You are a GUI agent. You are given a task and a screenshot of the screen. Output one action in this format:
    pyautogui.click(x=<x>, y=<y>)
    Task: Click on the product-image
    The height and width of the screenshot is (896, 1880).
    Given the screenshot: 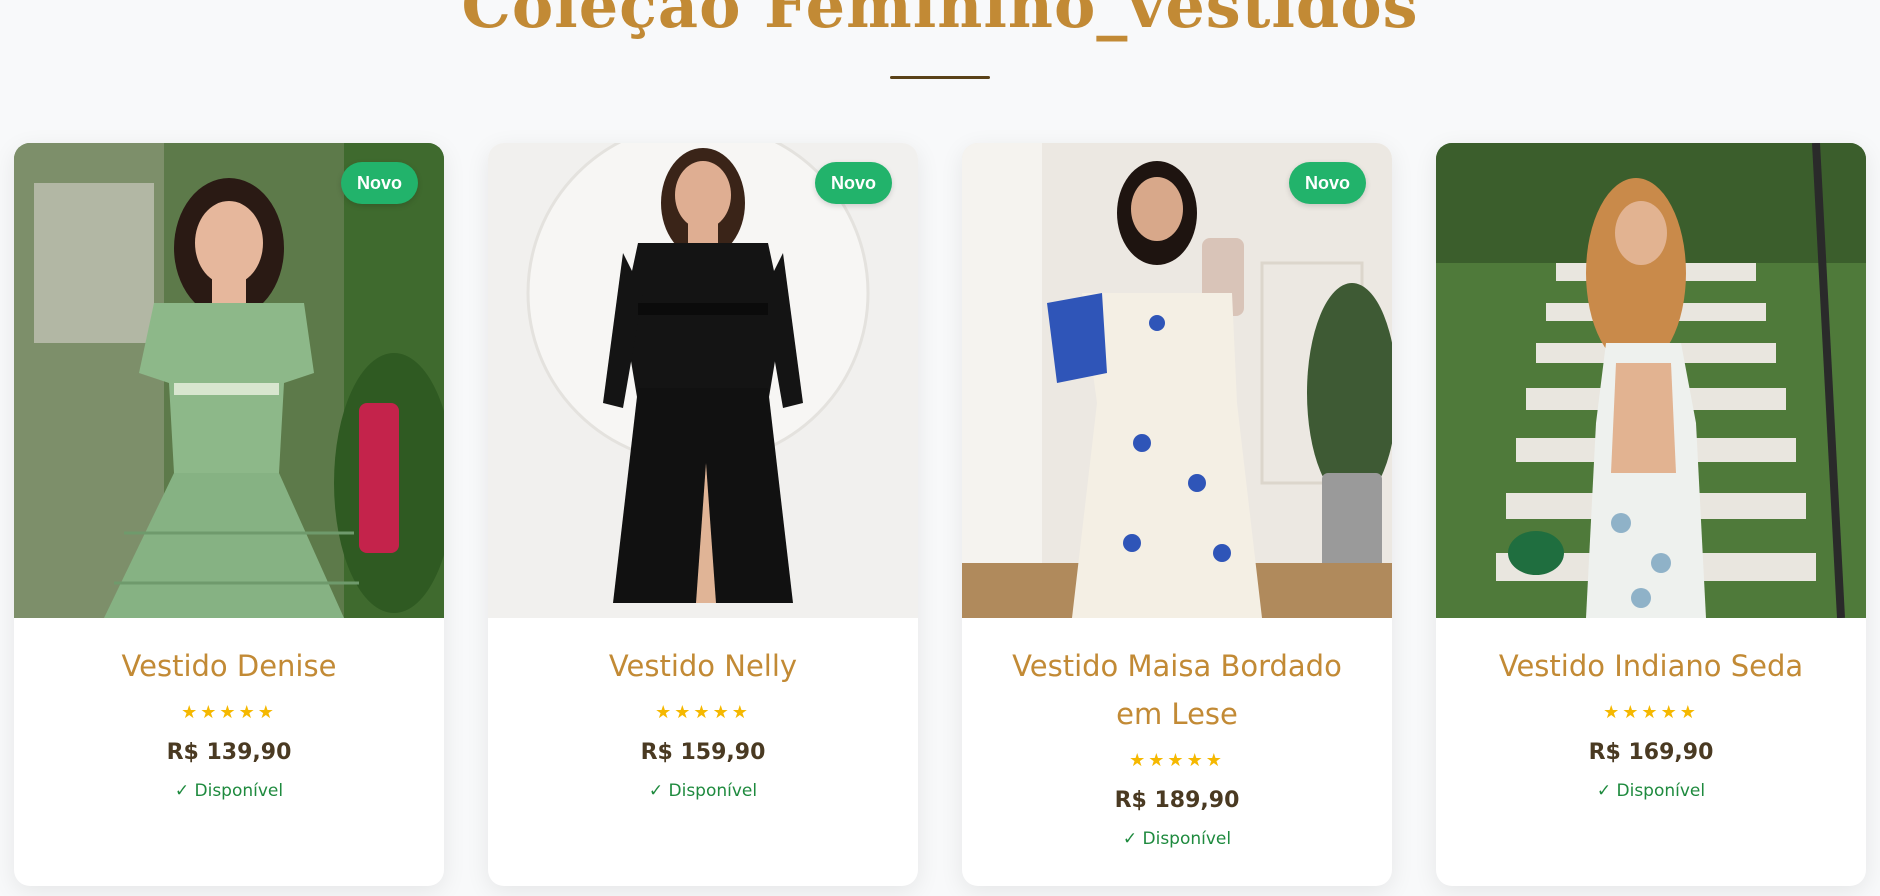 What is the action you would take?
    pyautogui.click(x=1651, y=380)
    